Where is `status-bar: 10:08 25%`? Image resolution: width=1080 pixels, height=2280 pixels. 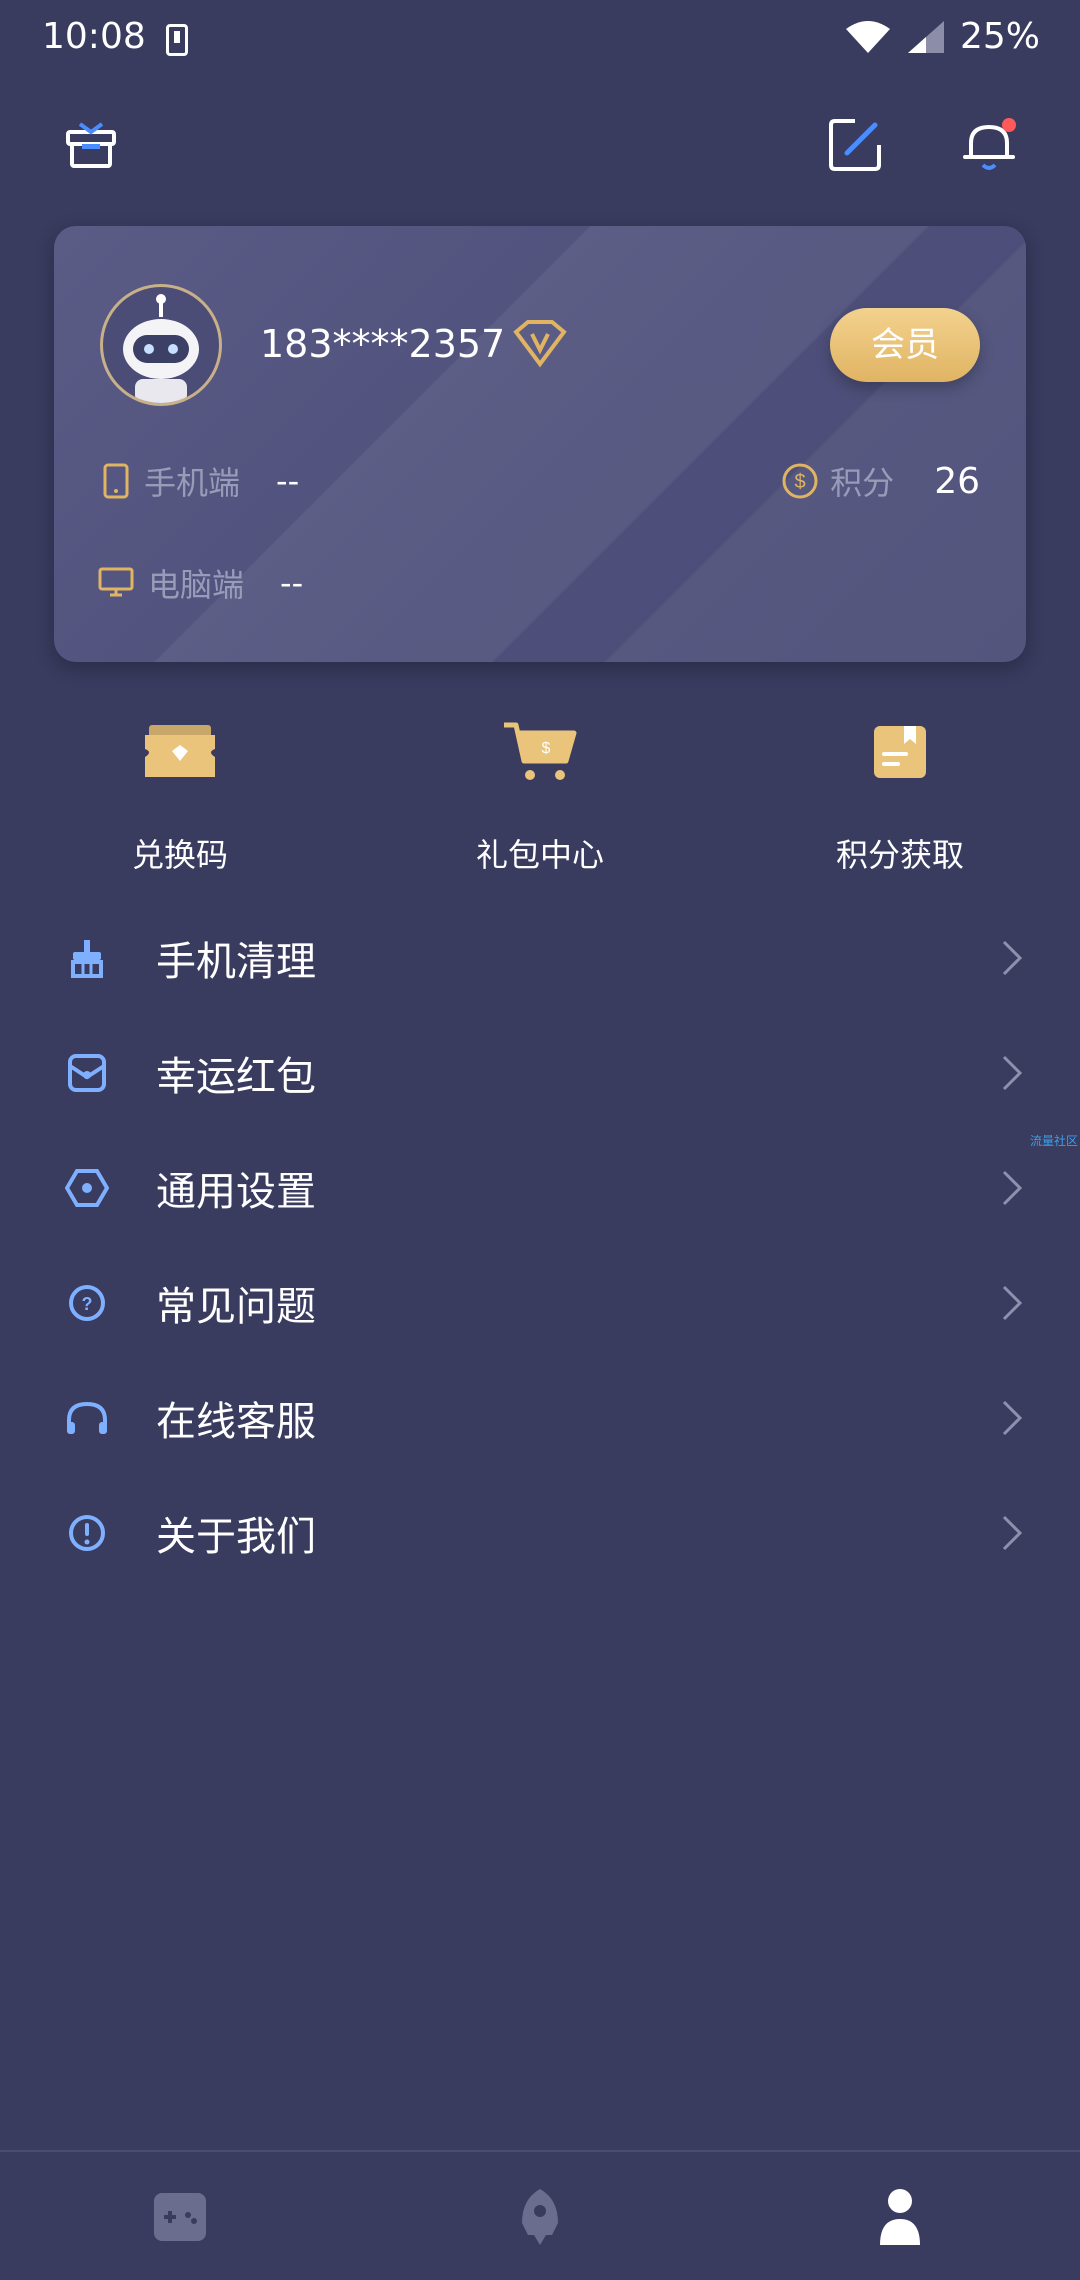 status-bar: 10:08 25% is located at coordinates (540, 40).